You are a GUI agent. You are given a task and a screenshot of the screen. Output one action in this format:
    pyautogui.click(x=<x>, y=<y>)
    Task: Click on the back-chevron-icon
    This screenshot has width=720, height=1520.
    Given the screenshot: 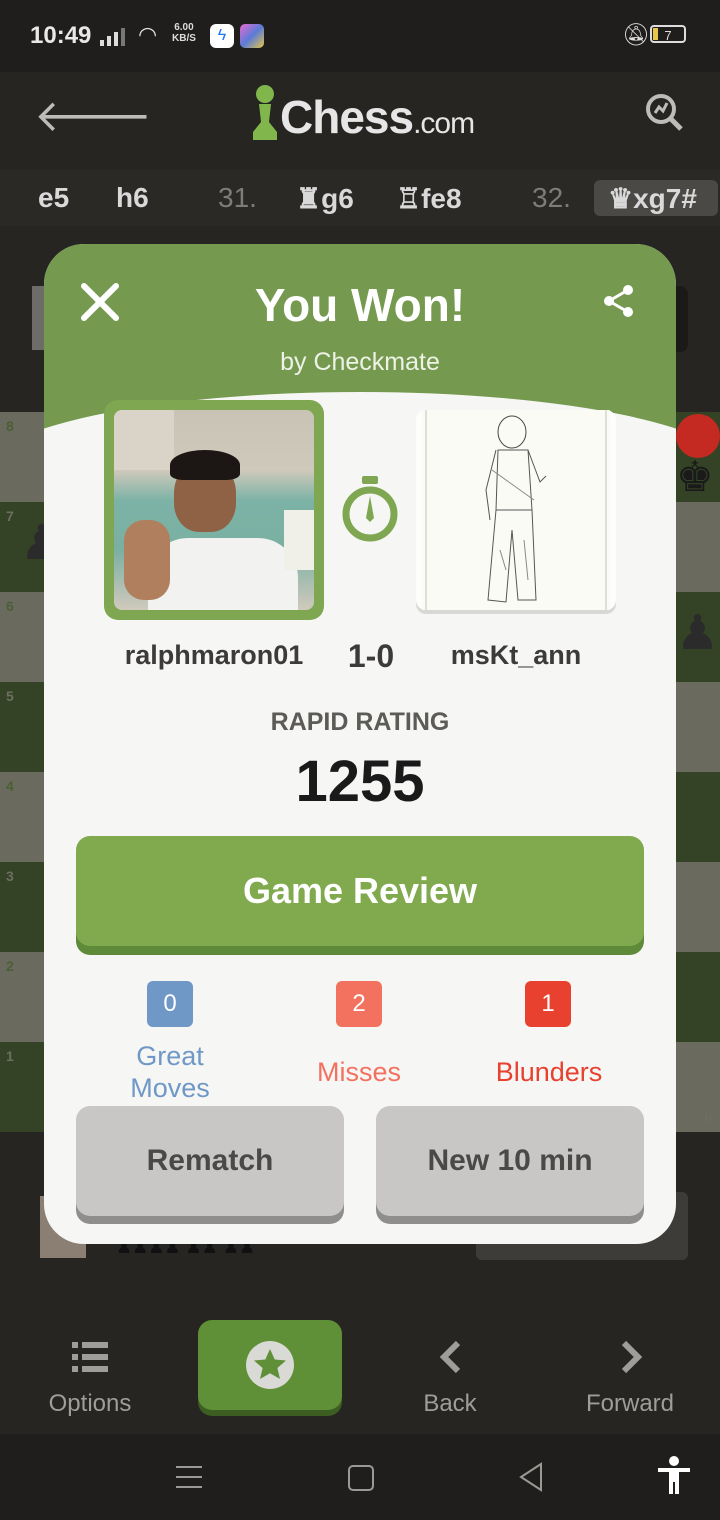 What is the action you would take?
    pyautogui.click(x=451, y=1357)
    